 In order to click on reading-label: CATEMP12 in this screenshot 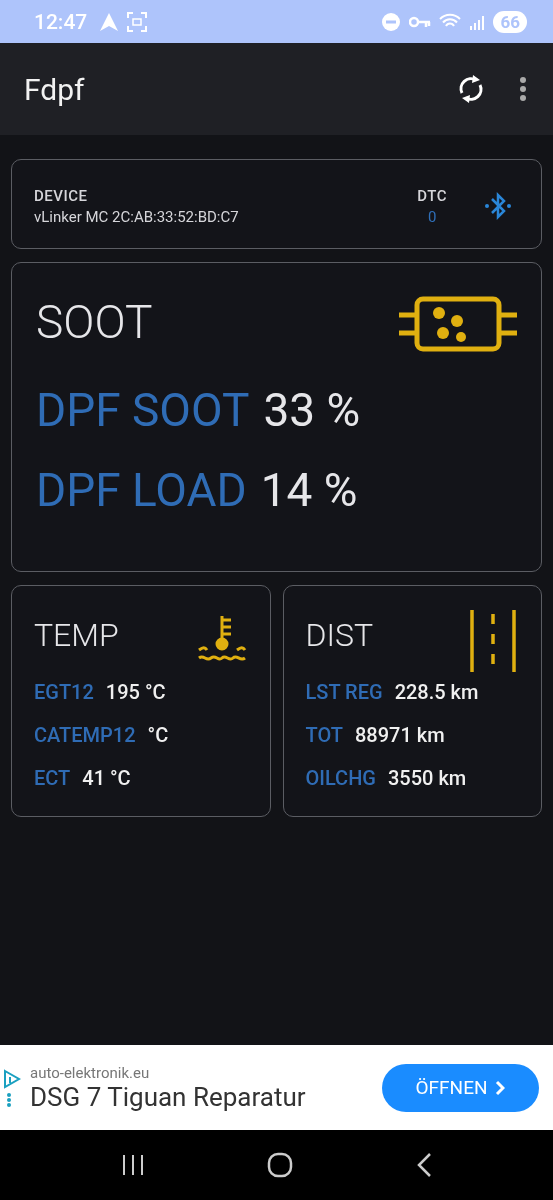, I will do `click(85, 734)`.